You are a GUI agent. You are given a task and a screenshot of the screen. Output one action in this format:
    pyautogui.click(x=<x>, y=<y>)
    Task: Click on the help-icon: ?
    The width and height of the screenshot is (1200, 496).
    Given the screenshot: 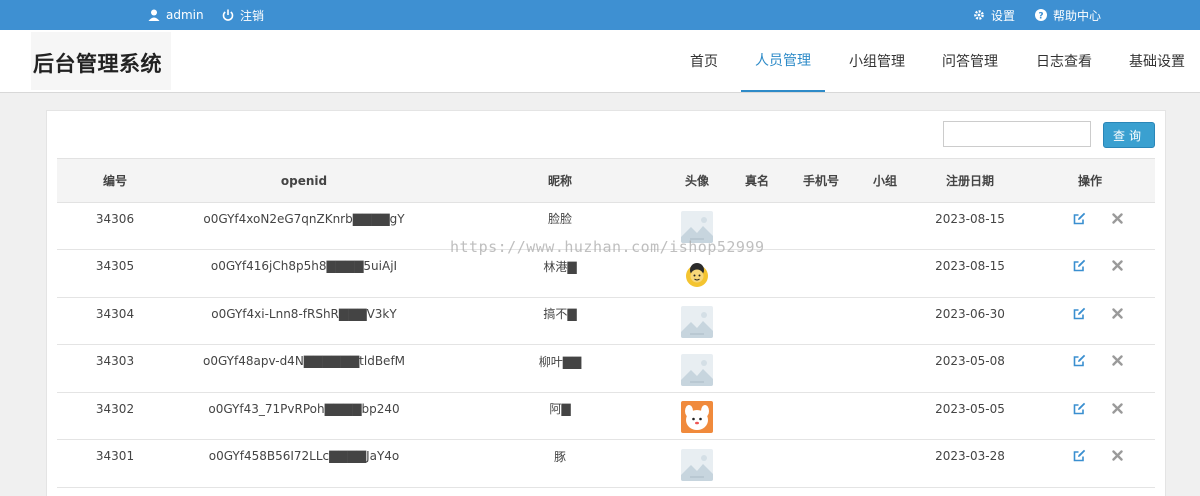 What is the action you would take?
    pyautogui.click(x=1041, y=15)
    